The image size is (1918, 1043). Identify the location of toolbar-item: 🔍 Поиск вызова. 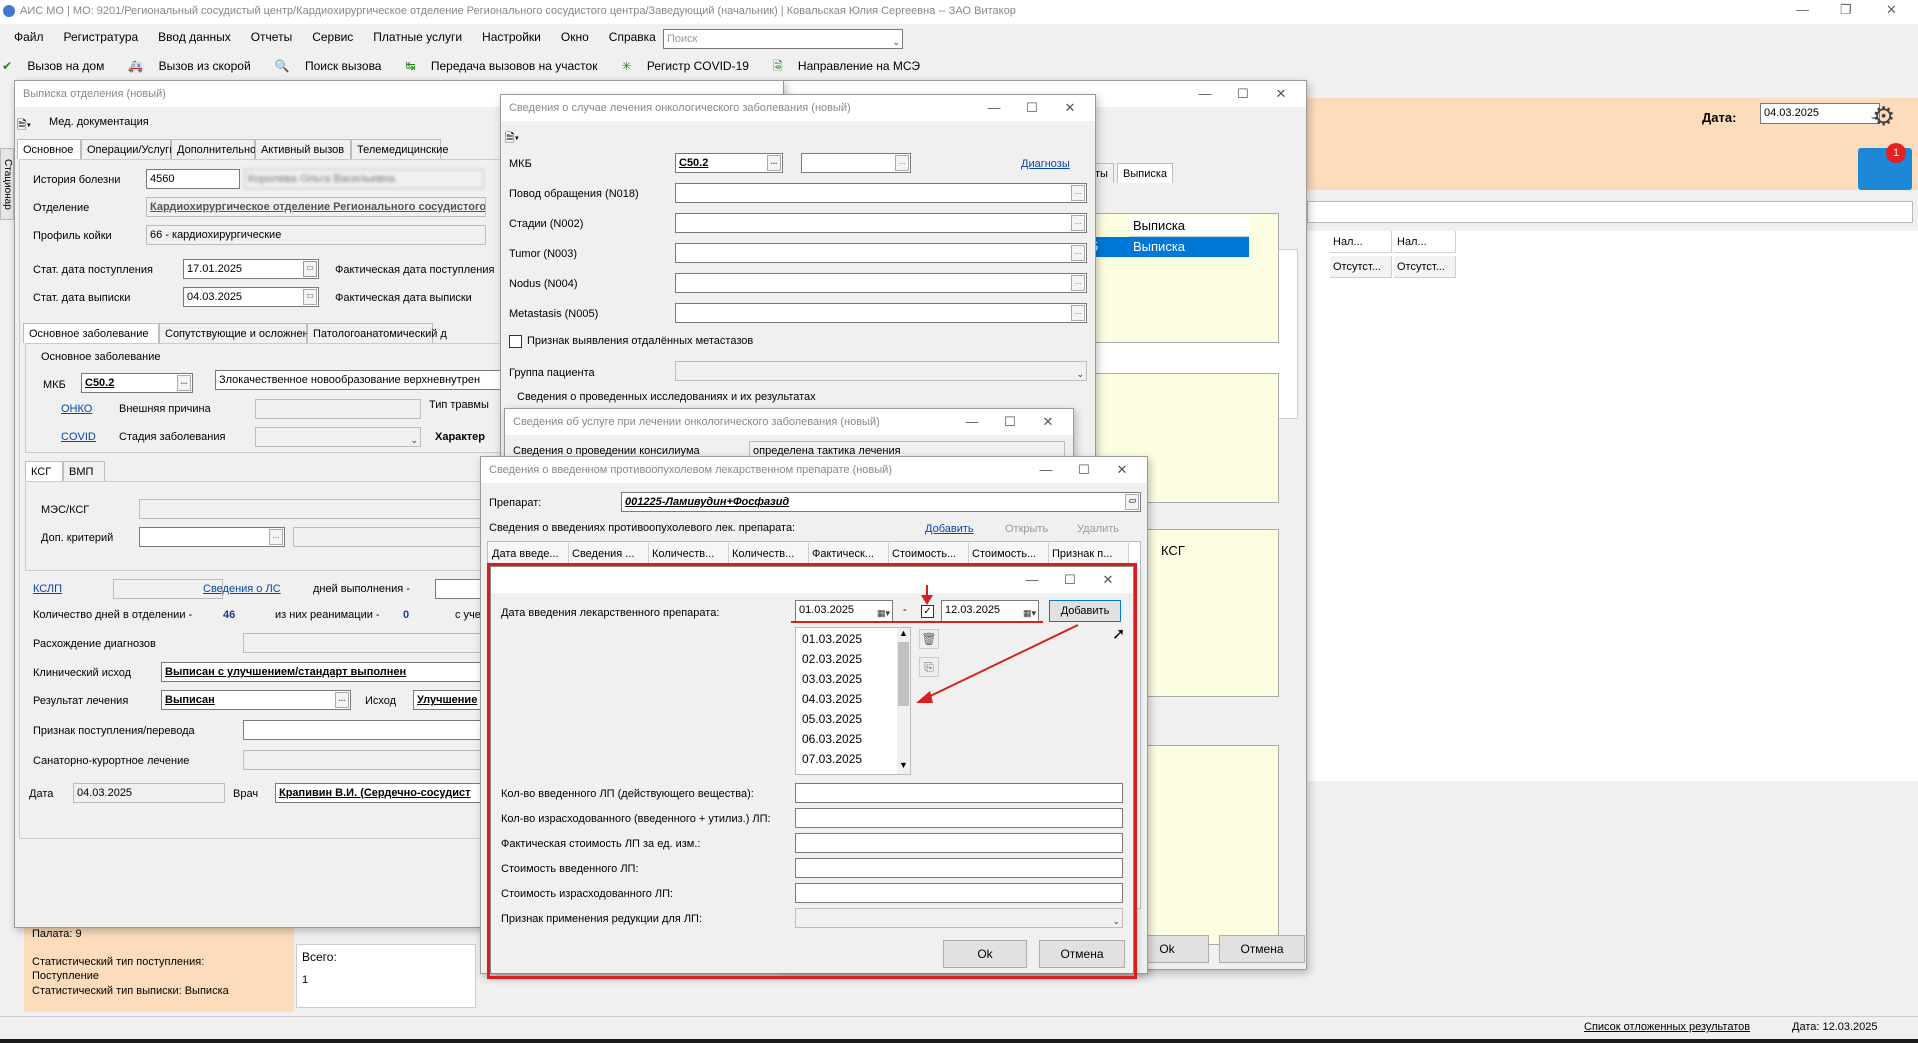
(334, 66).